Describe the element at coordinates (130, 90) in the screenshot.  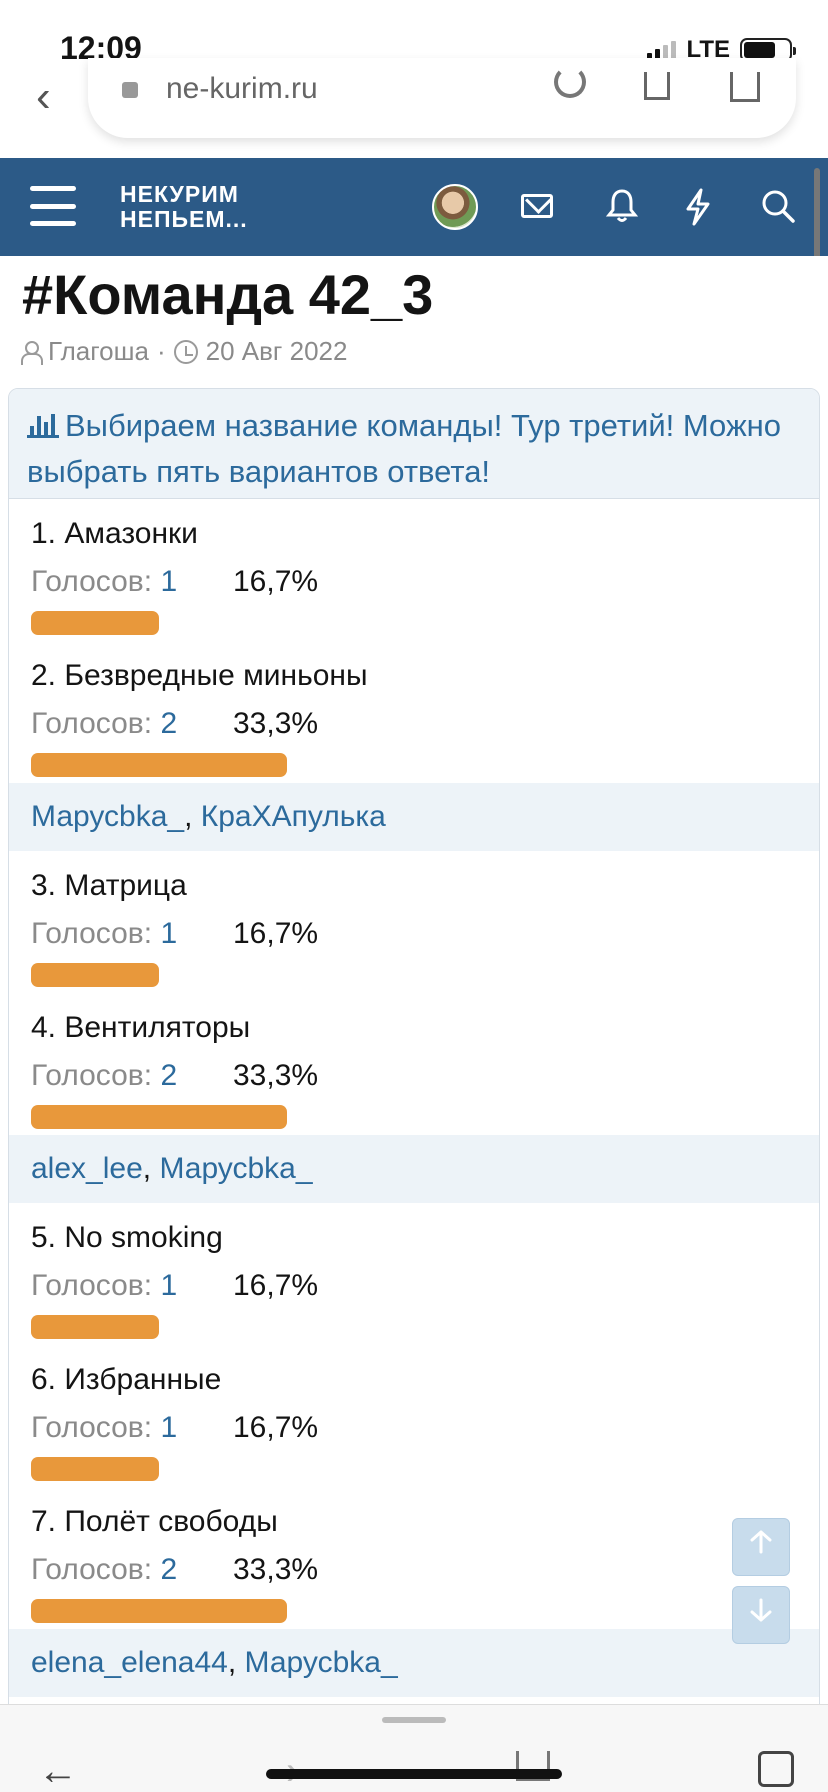
I see `site-icon` at that location.